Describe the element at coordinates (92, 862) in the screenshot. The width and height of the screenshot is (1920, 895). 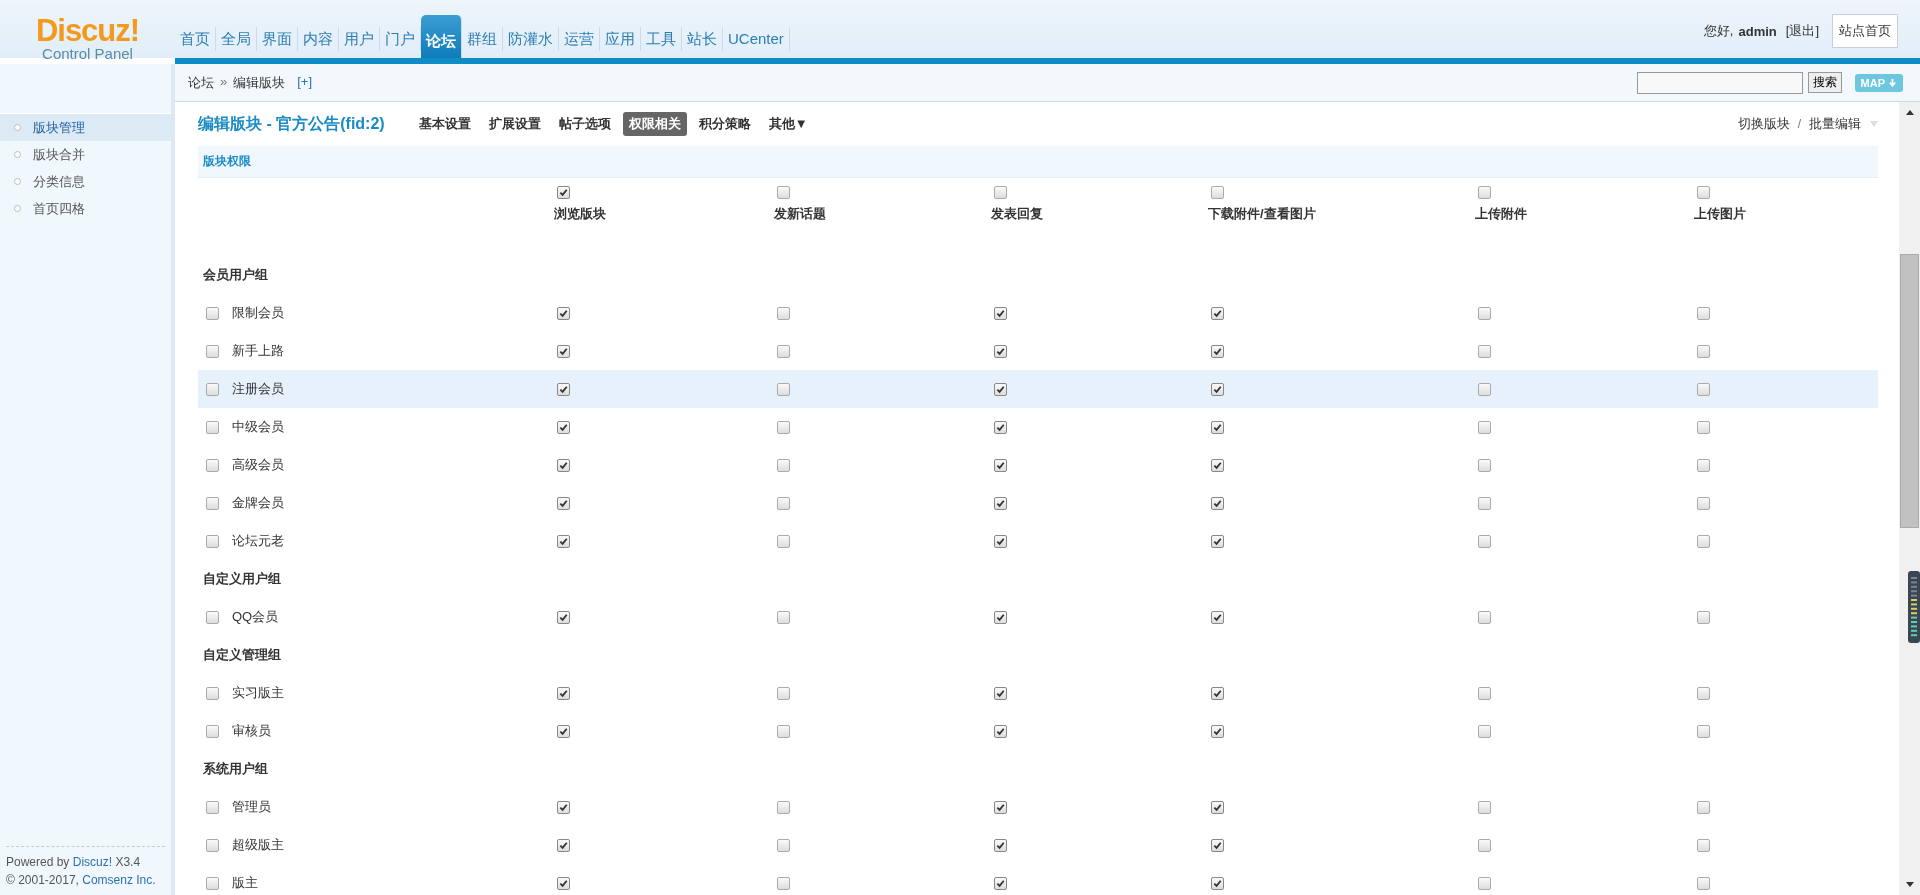
I see `product-link: Discuz!` at that location.